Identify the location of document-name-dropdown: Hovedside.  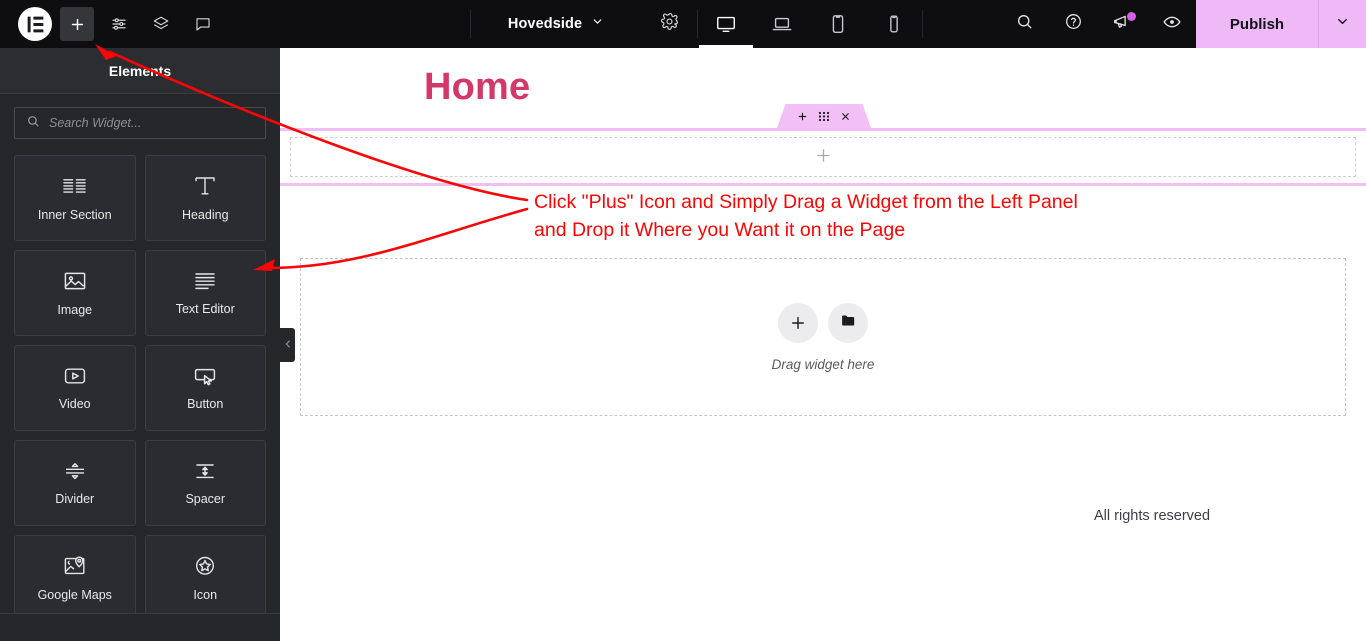
(556, 24).